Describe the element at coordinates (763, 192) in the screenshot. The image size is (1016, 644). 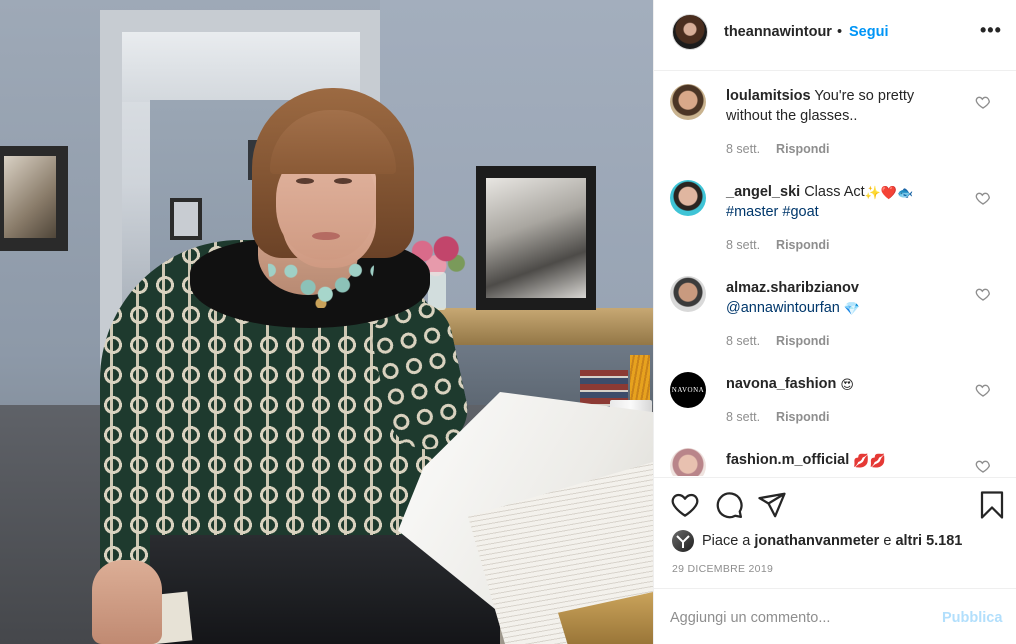
I see `comment-username: _angel_ski` at that location.